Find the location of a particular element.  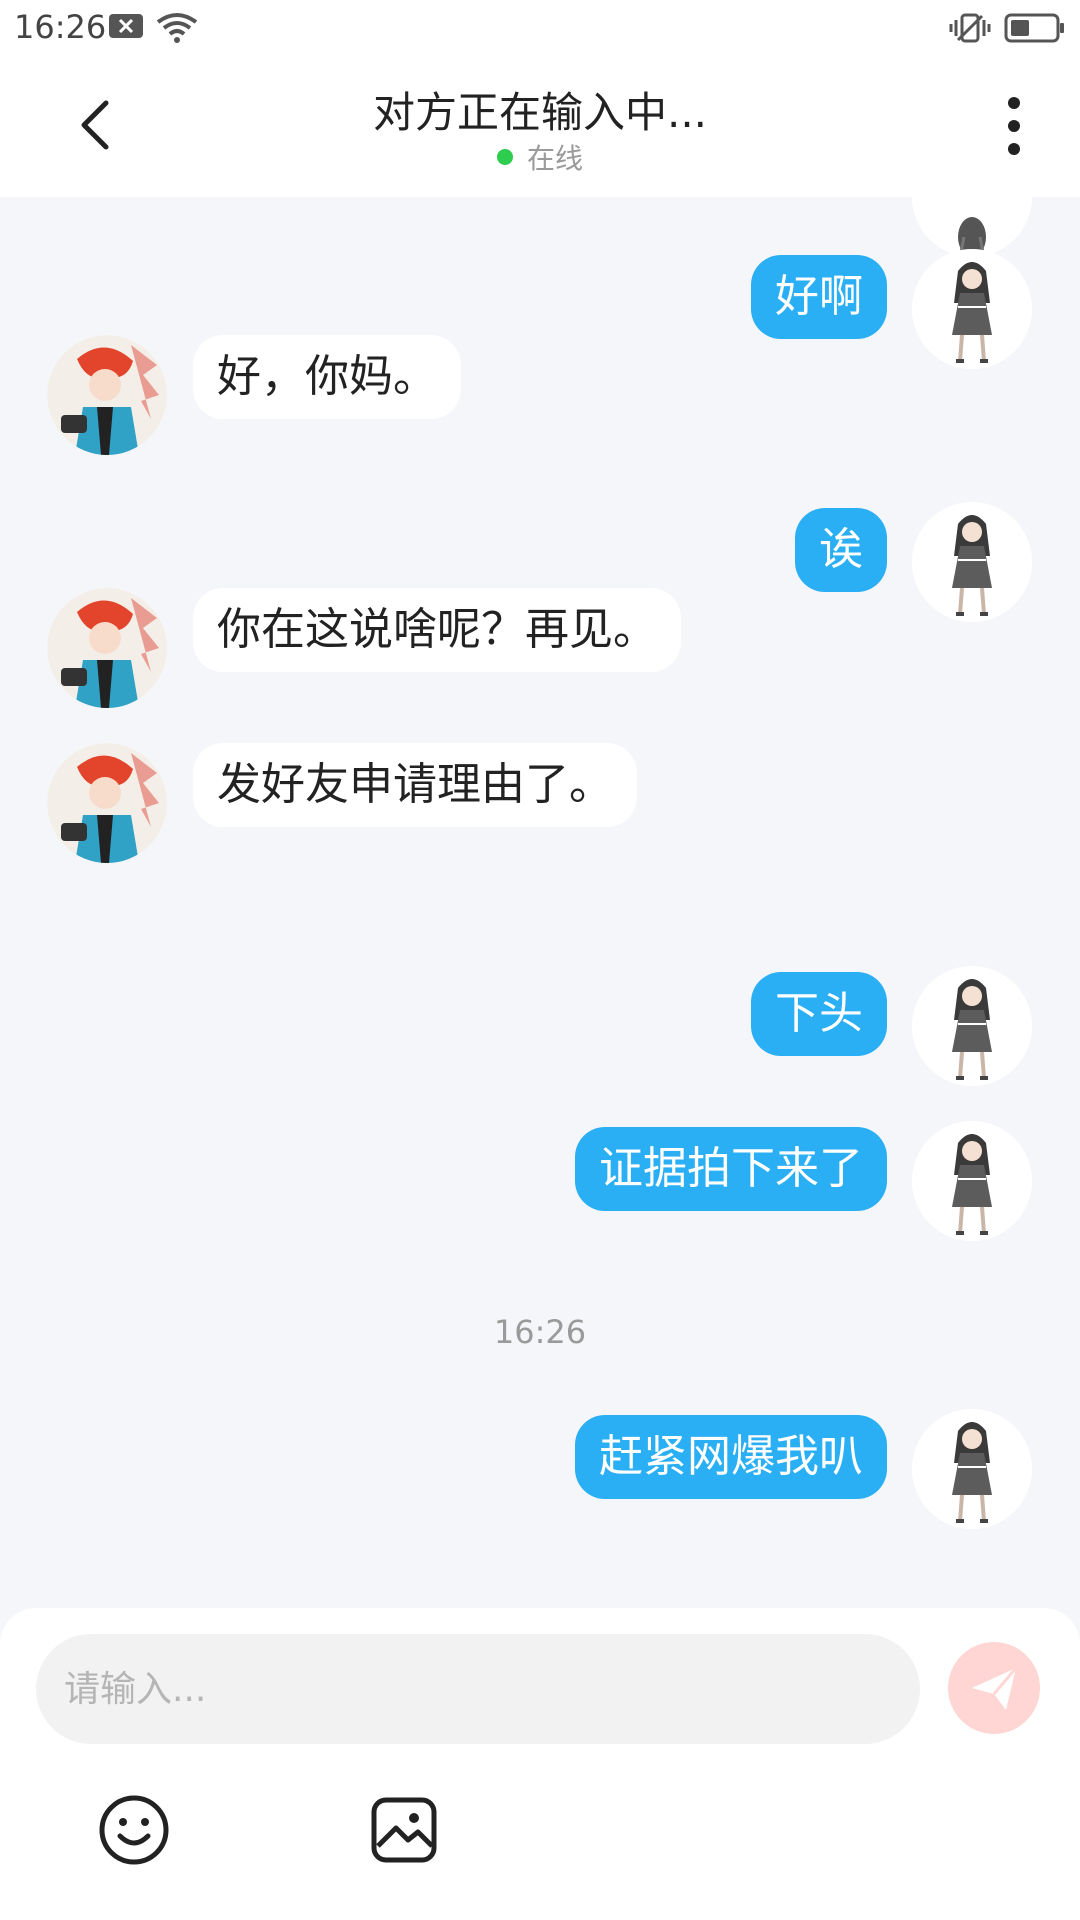

chat-header: 对方正在输入中... 在线 is located at coordinates (540, 126).